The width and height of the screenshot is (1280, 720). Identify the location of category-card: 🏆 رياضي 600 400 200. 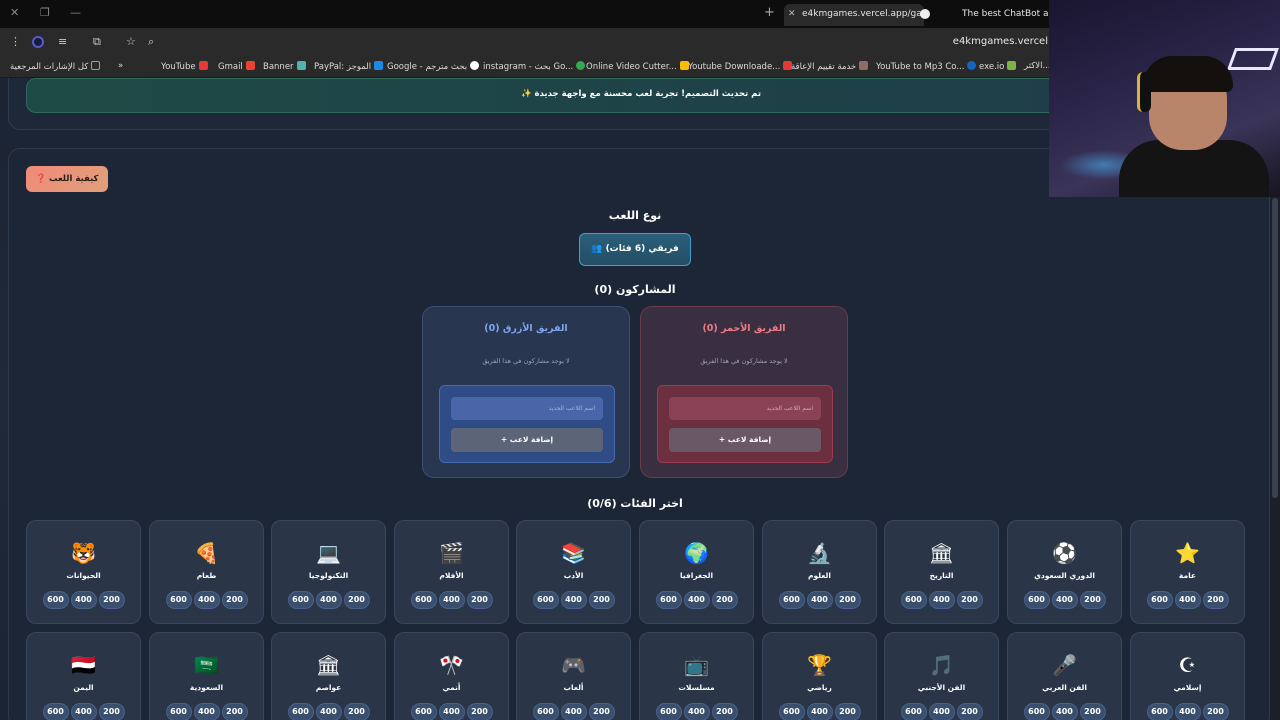
(819, 676).